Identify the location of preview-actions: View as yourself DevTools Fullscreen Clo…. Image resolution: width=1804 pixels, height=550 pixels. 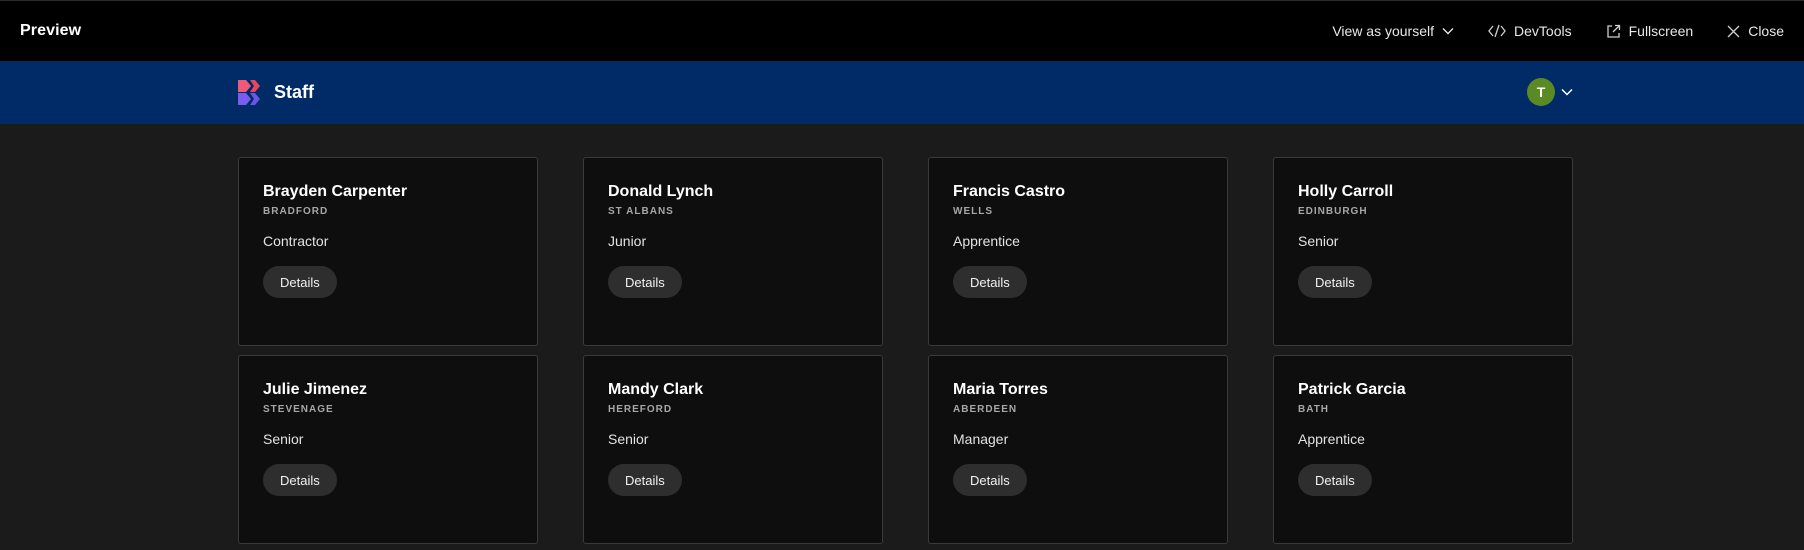
(1558, 31).